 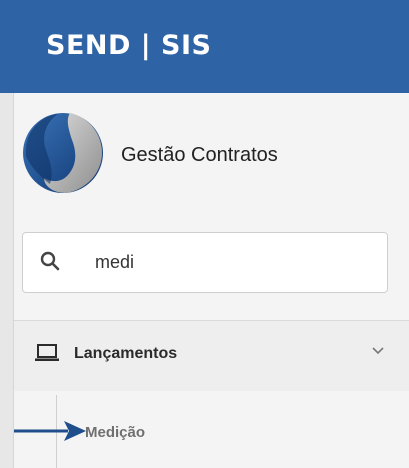 I want to click on search-box, so click(x=205, y=262).